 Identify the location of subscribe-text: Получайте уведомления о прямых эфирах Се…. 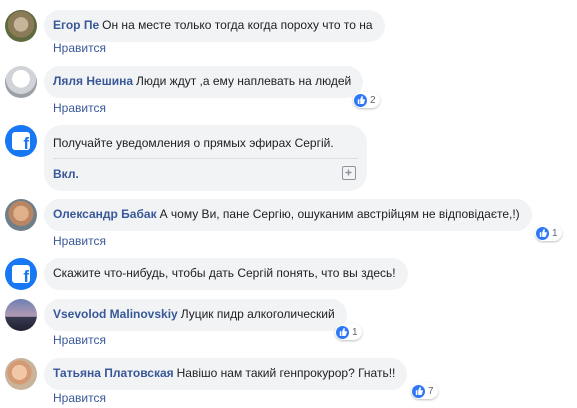
(193, 143).